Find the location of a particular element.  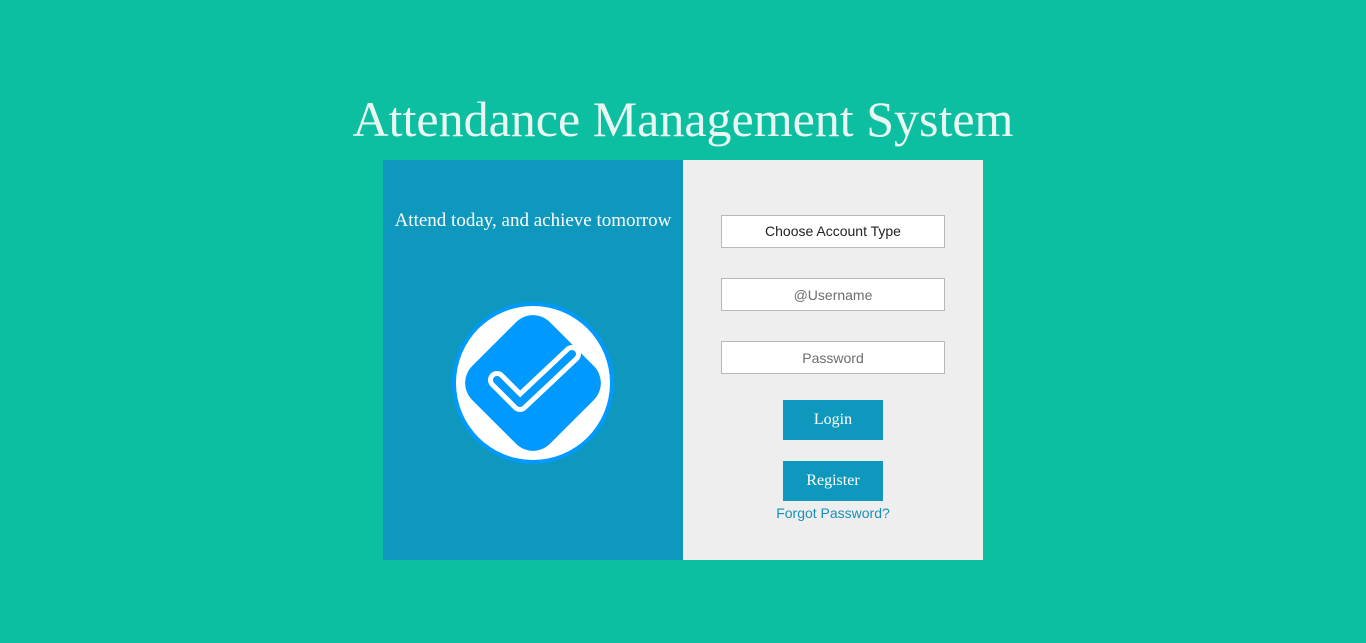

password-input is located at coordinates (833, 357).